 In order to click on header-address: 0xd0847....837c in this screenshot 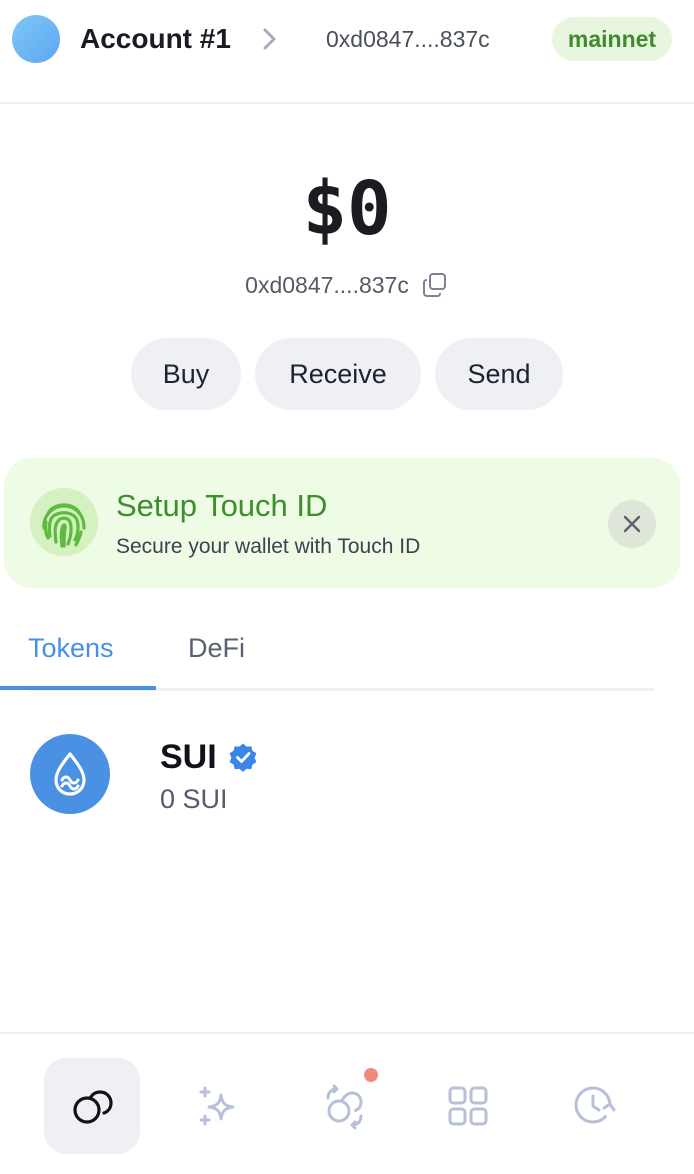, I will do `click(408, 39)`.